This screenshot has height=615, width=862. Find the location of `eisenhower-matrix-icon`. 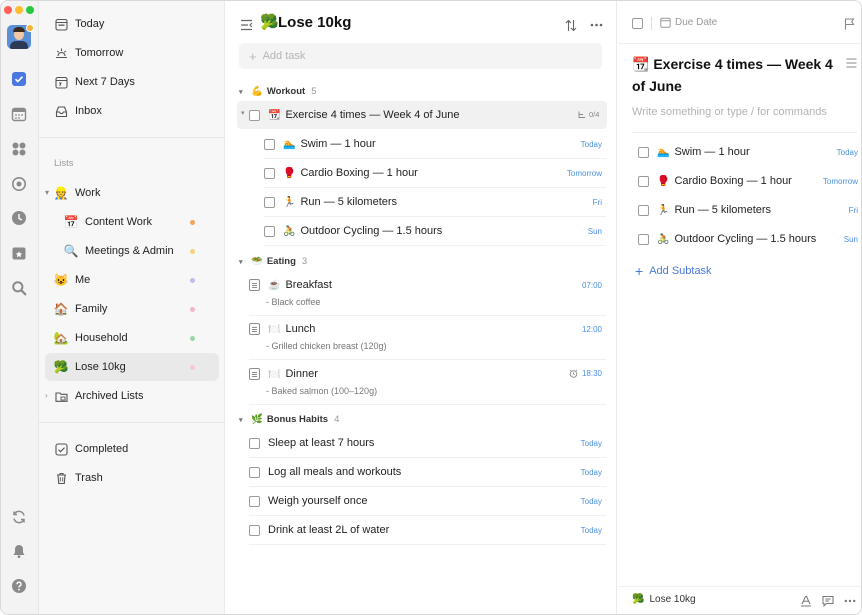

eisenhower-matrix-icon is located at coordinates (19, 149).